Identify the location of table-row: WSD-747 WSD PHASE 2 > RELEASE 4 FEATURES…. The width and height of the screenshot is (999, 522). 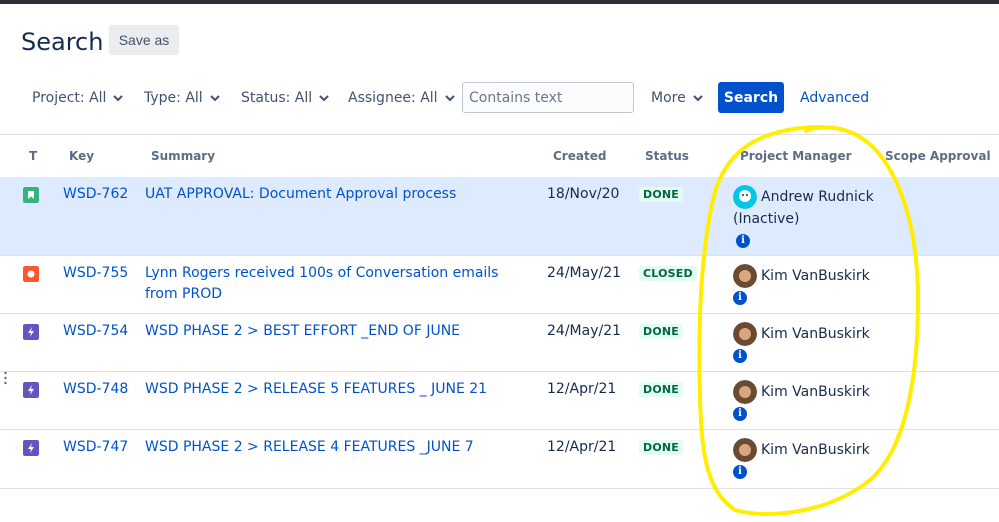
(499, 459).